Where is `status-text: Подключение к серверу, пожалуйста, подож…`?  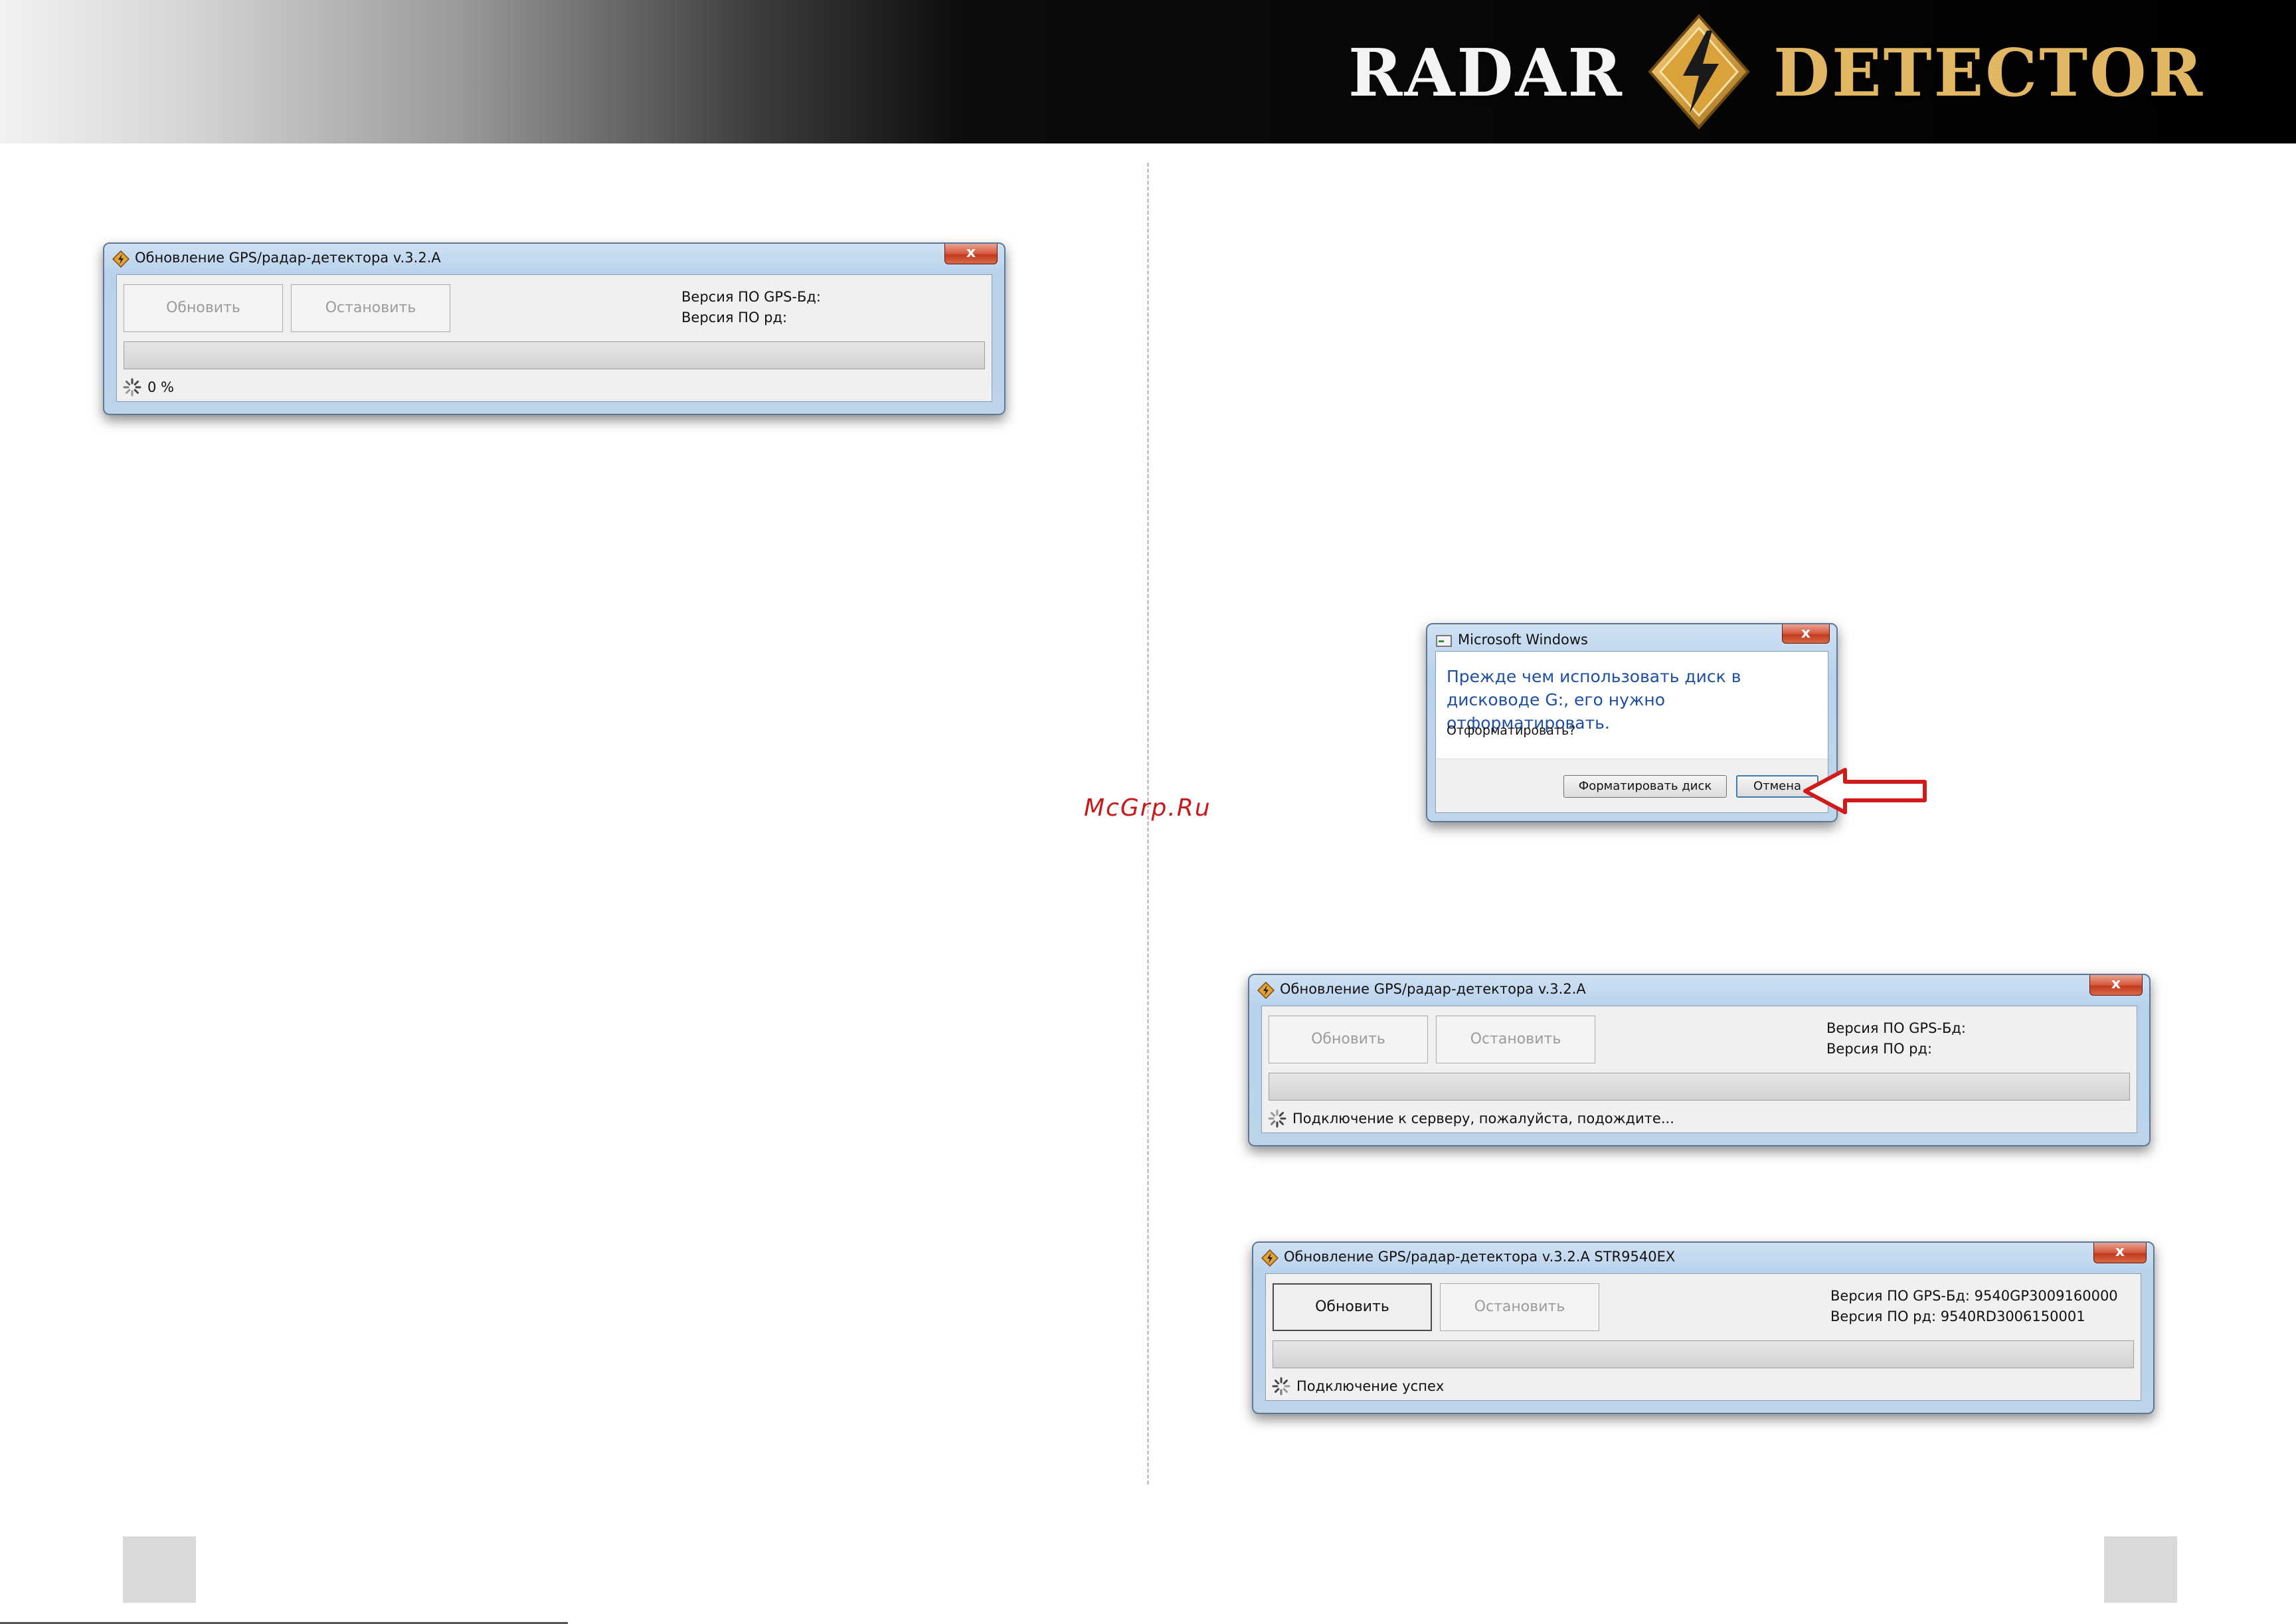 status-text: Подключение к серверу, пожалуйста, подож… is located at coordinates (1483, 1119).